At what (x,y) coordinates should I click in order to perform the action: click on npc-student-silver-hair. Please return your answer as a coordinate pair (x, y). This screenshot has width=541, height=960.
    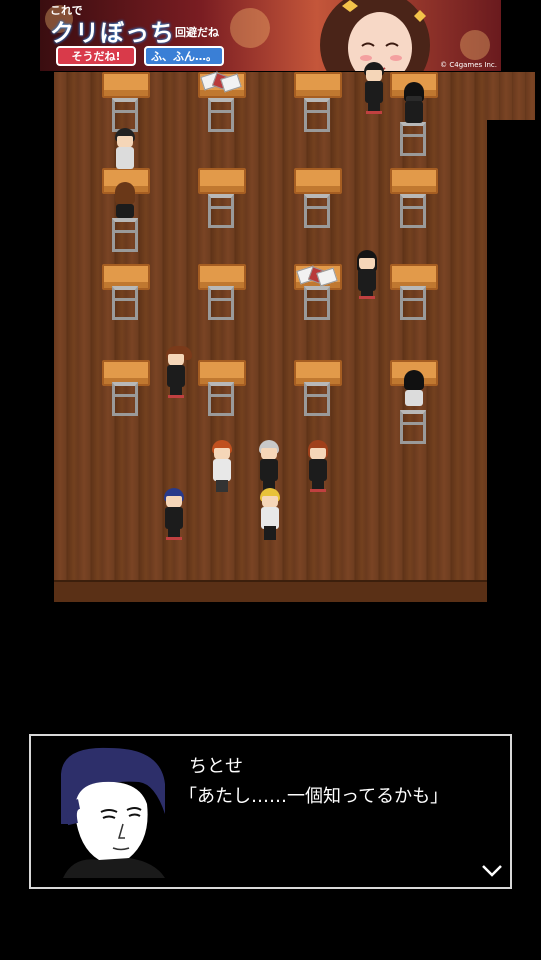
    Looking at the image, I should click on (269, 466).